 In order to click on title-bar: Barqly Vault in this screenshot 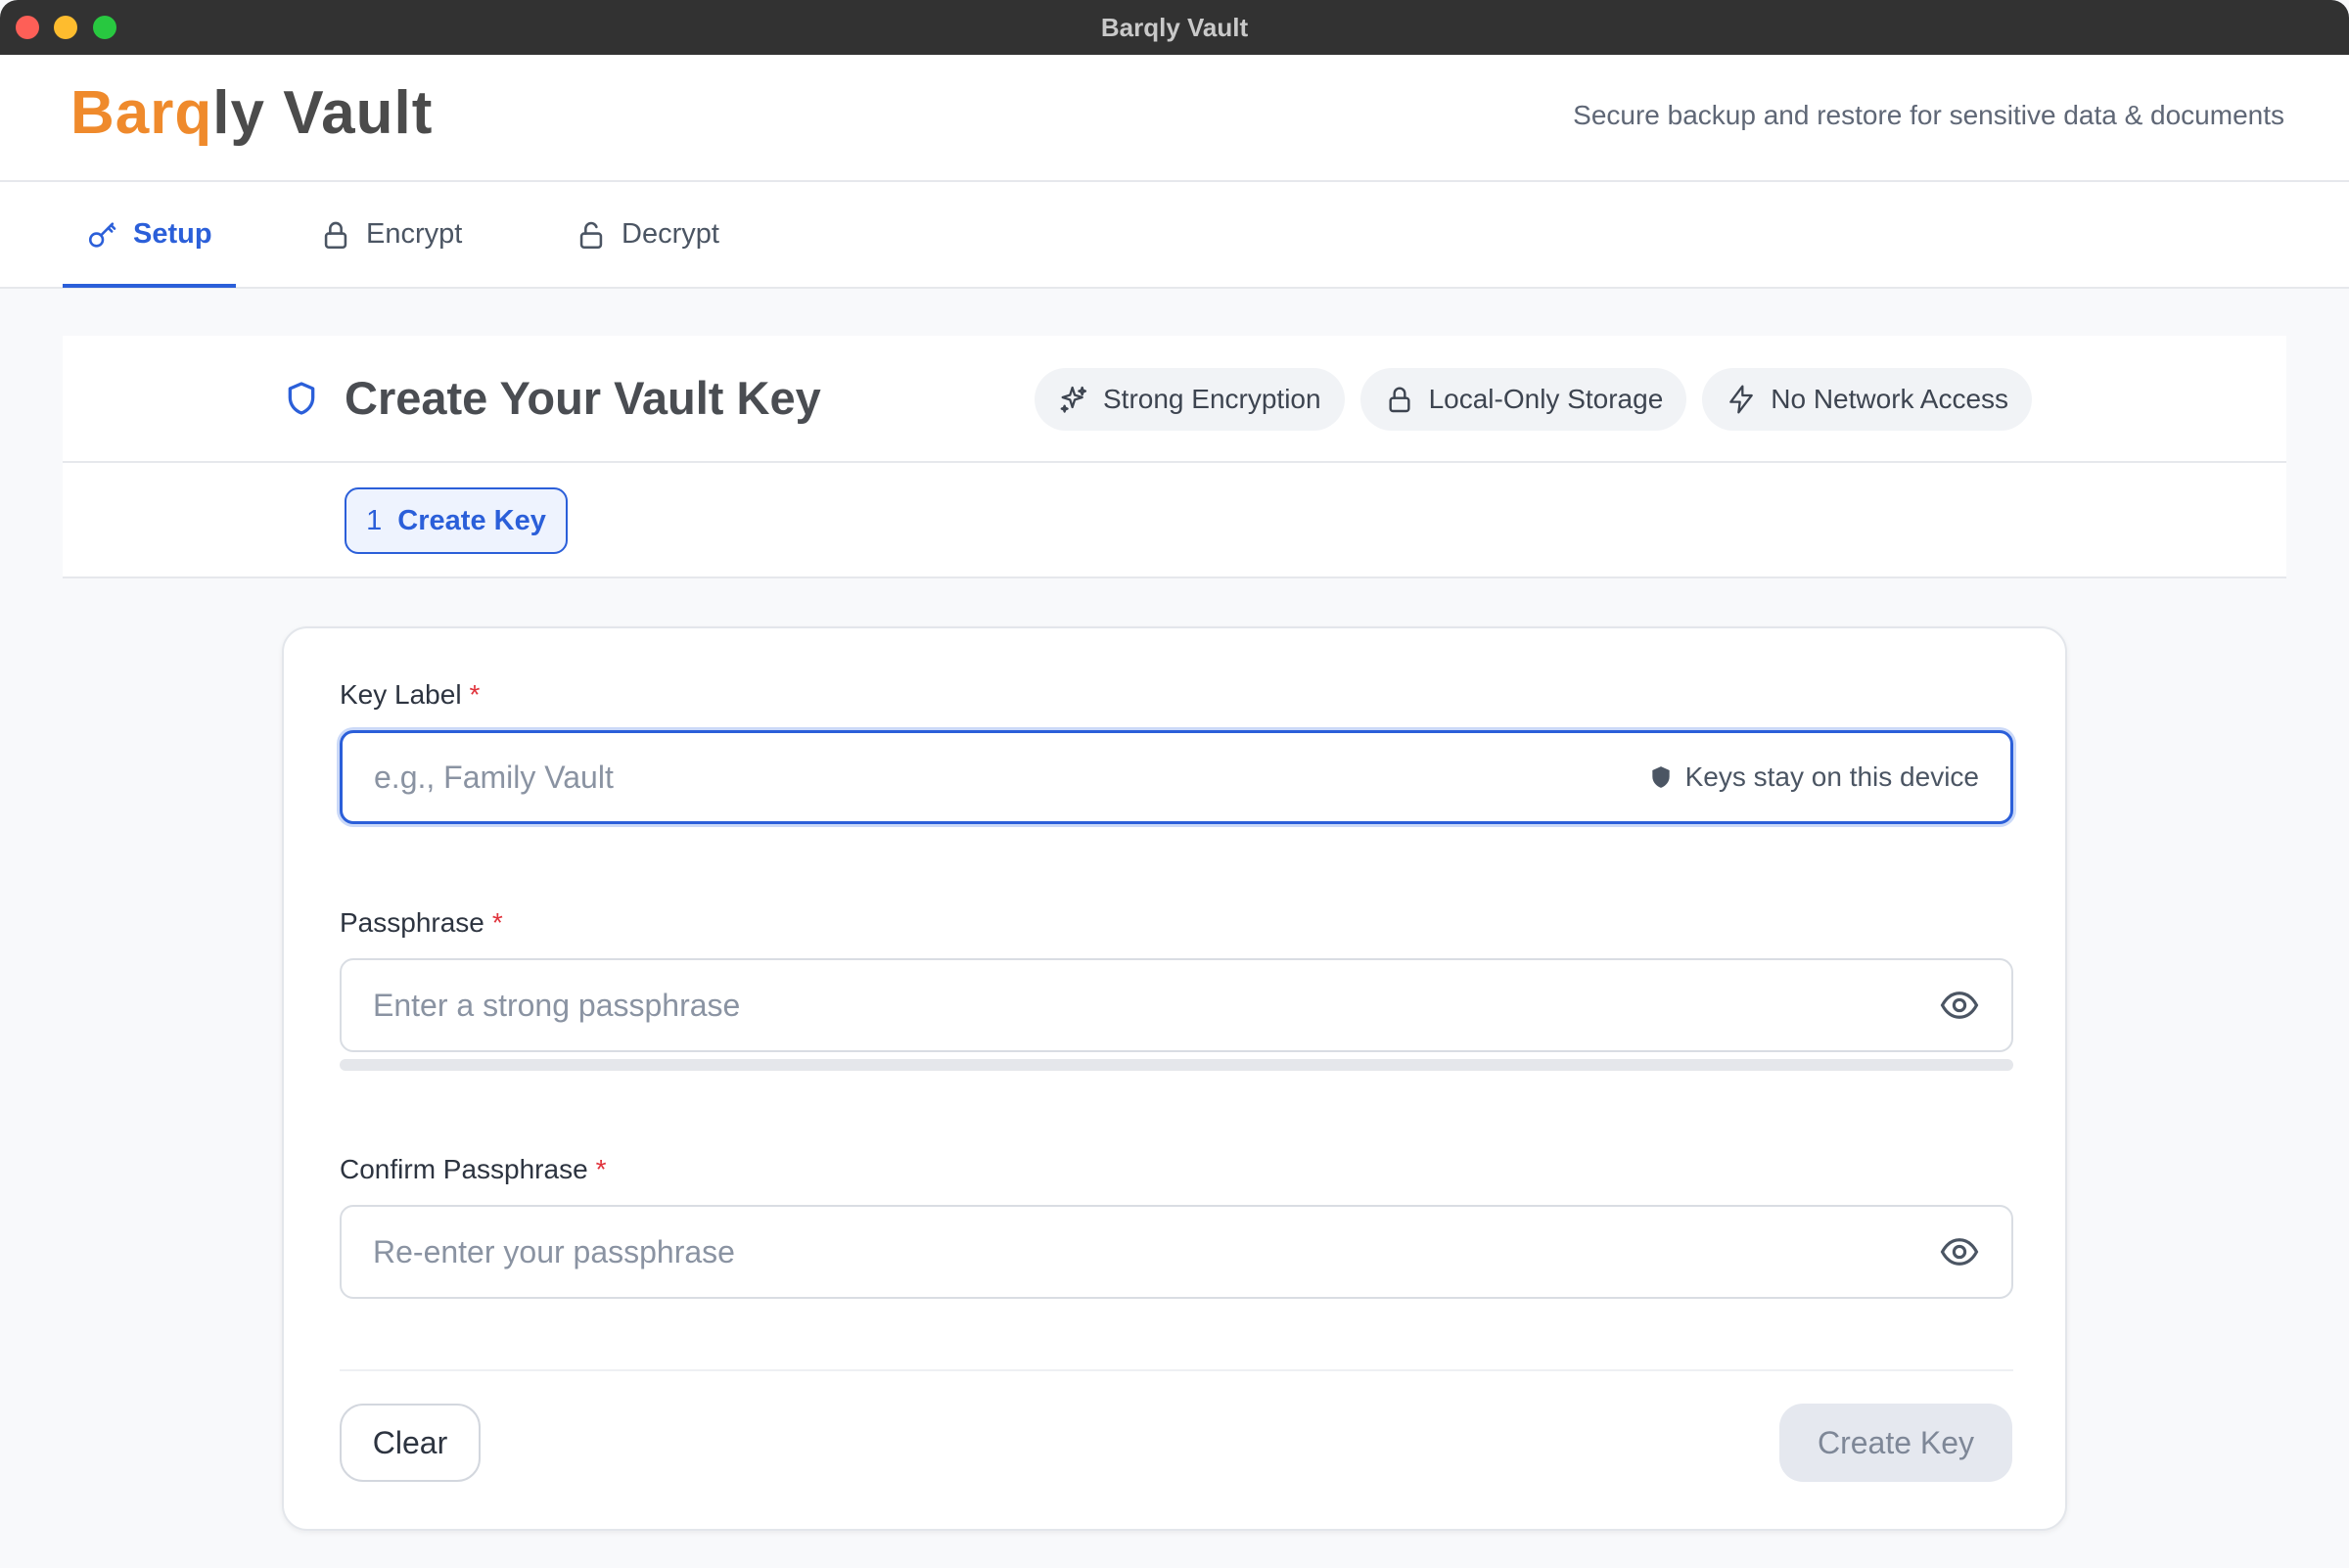, I will do `click(1174, 27)`.